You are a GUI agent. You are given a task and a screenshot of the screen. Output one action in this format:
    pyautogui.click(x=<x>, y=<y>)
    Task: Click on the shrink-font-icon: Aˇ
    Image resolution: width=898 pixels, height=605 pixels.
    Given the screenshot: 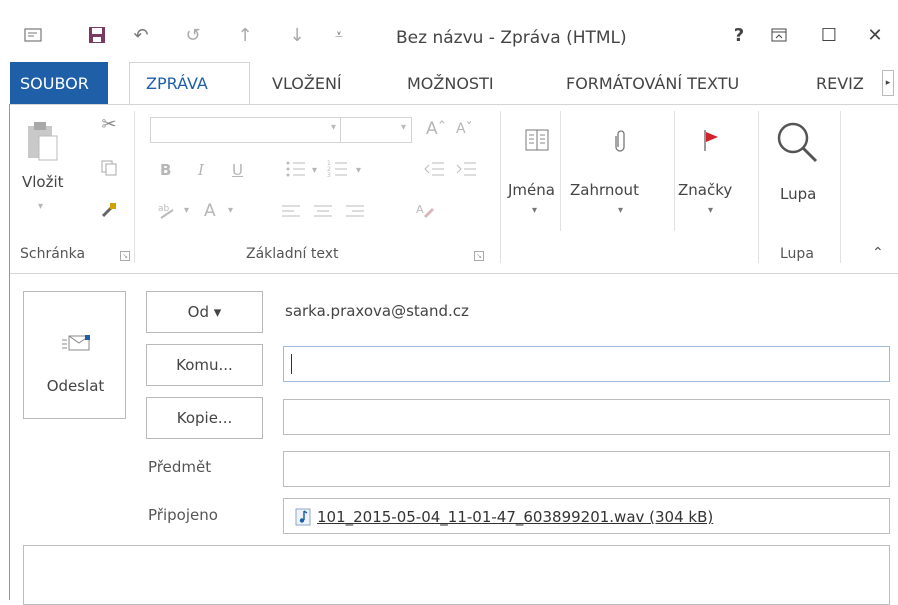 What is the action you would take?
    pyautogui.click(x=464, y=129)
    